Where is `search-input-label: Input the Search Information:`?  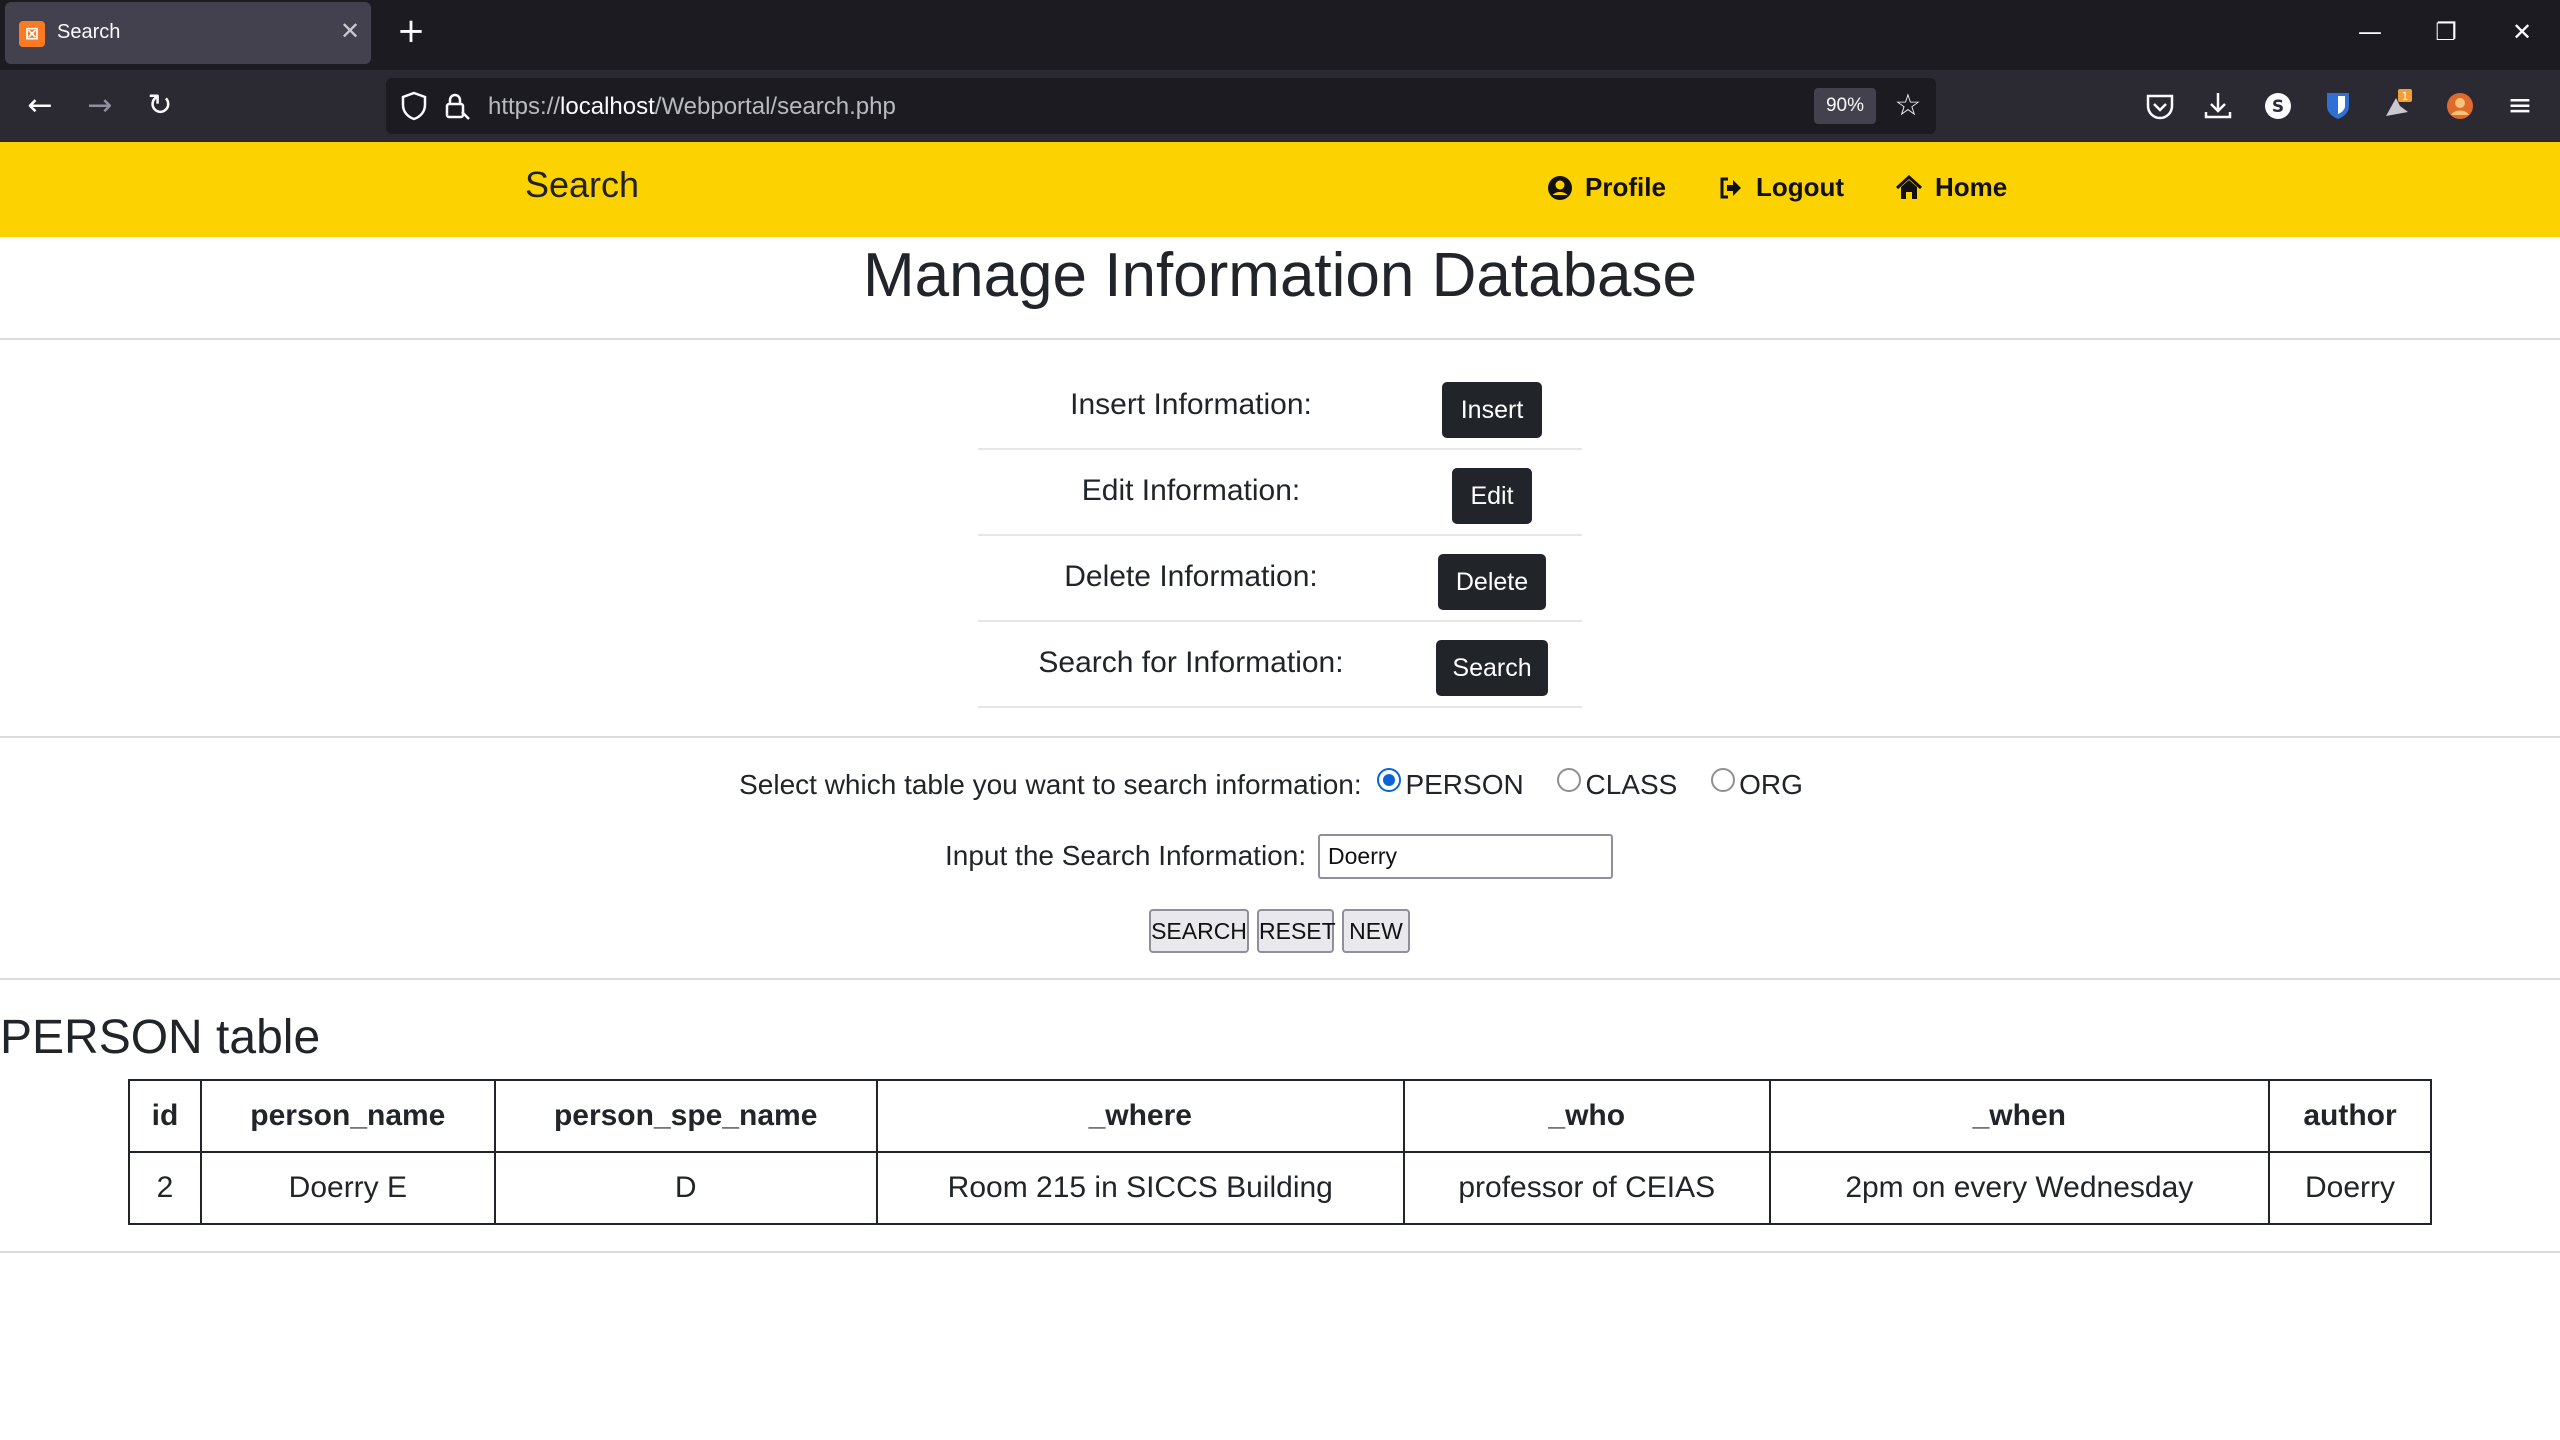 search-input-label: Input the Search Information: is located at coordinates (1126, 855).